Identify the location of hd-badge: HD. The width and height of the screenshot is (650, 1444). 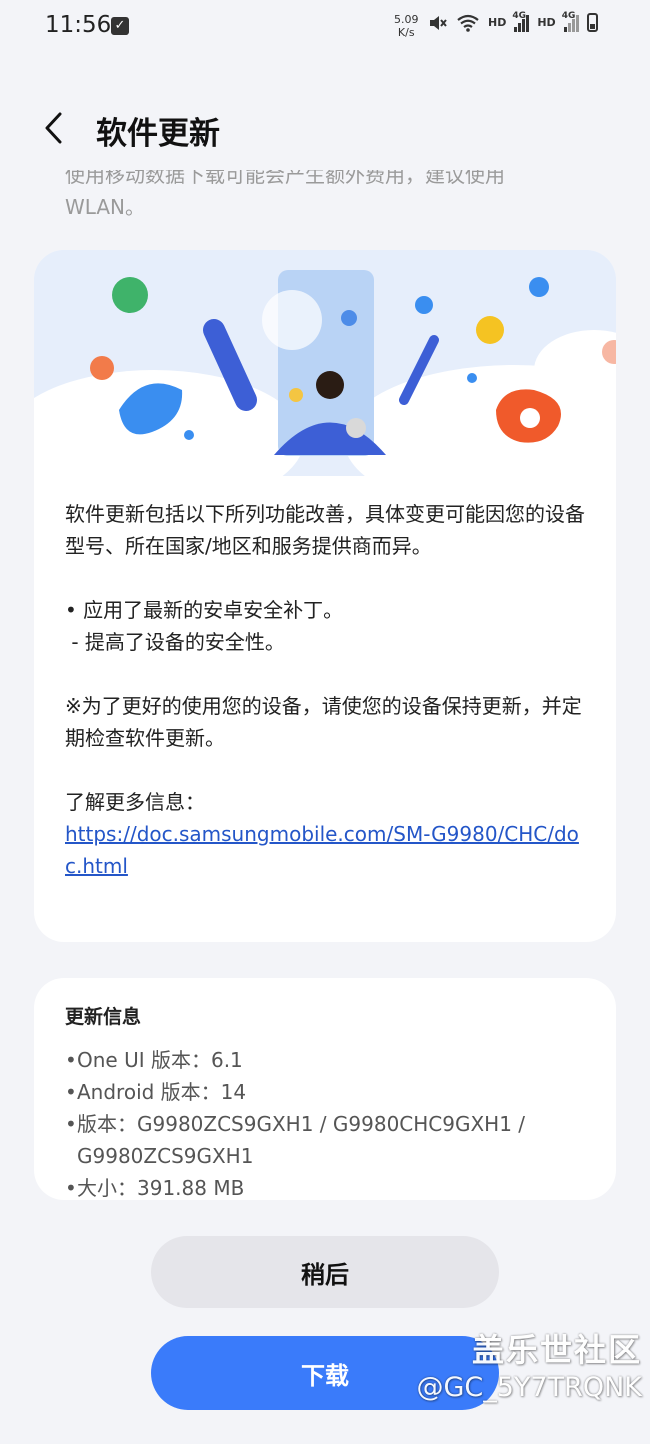
(497, 22).